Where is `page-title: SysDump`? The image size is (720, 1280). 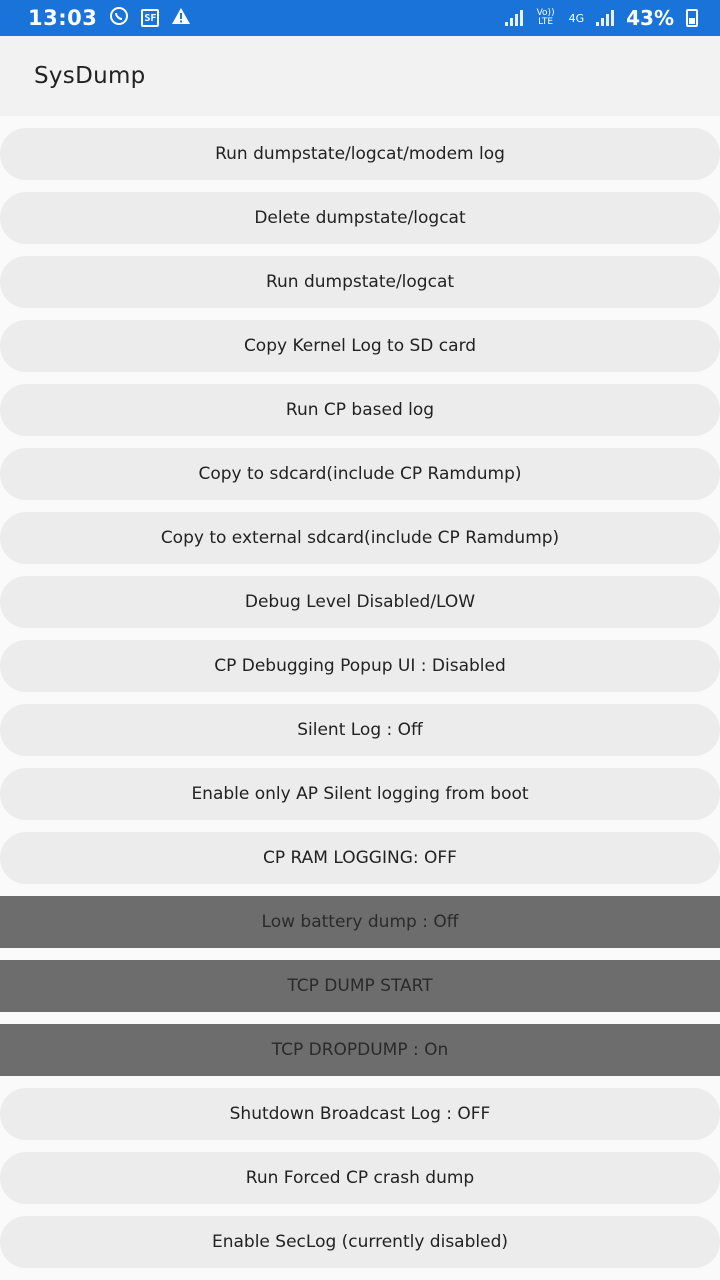
page-title: SysDump is located at coordinates (90, 76).